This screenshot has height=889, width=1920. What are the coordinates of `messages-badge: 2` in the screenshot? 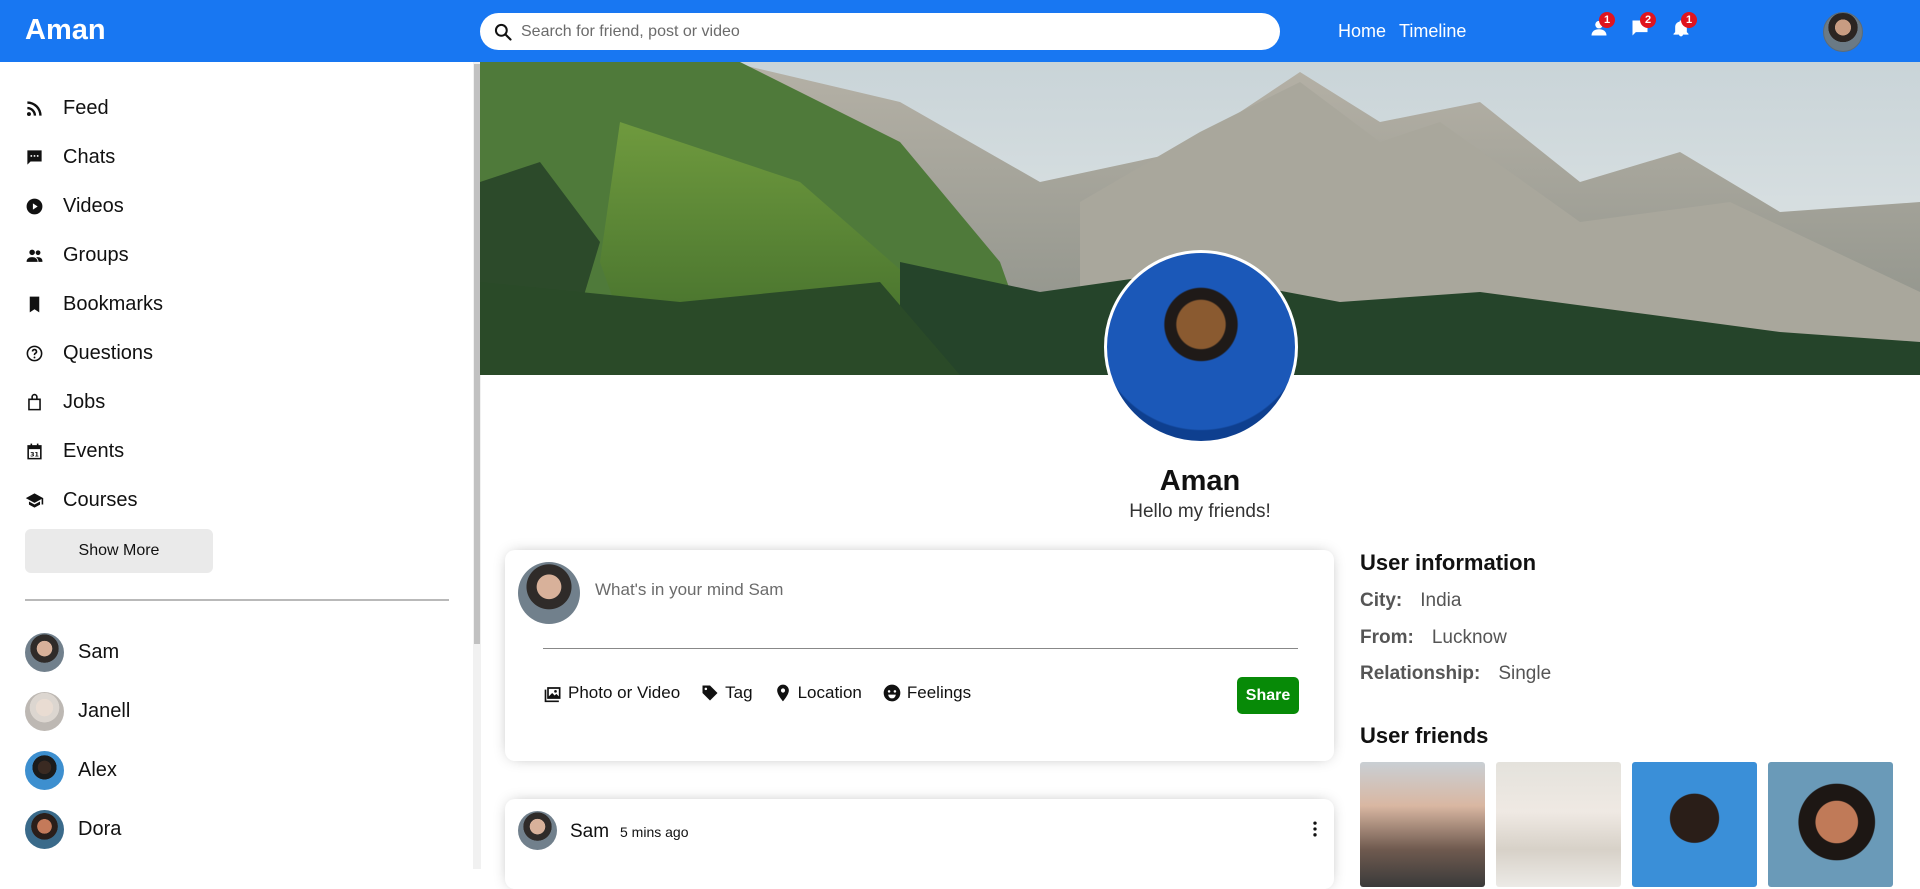 It's located at (1648, 20).